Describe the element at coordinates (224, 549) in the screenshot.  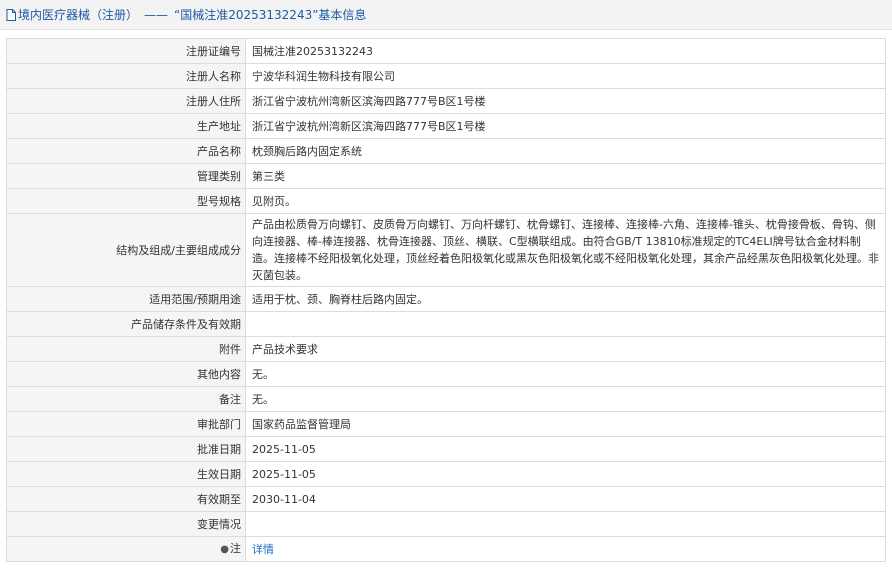
I see `pin-icon: ●` at that location.